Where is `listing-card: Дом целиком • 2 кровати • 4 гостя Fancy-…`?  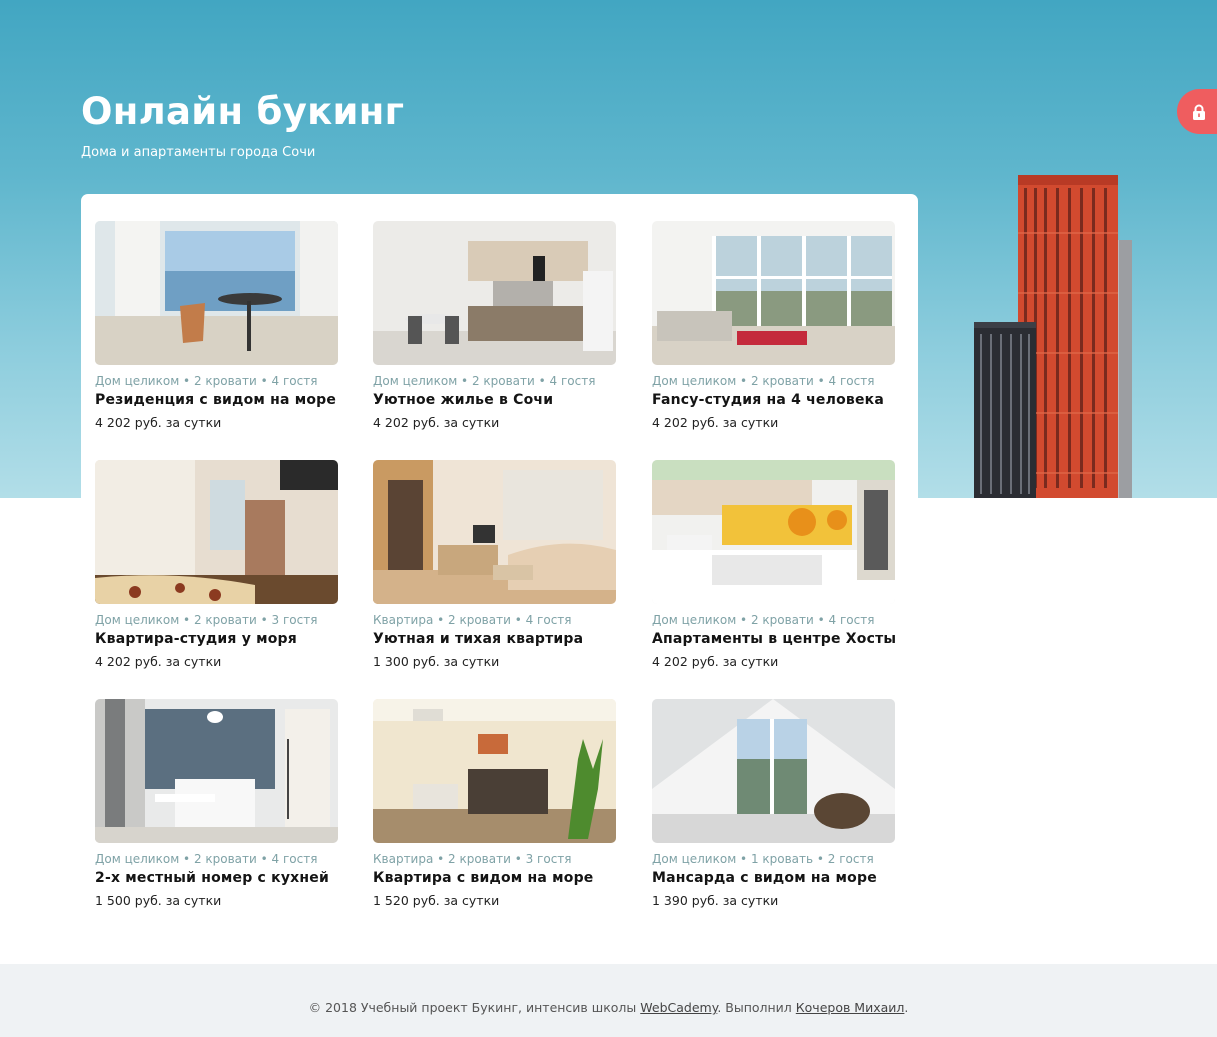
listing-card: Дом целиком • 2 кровати • 4 гостя Fancy-… is located at coordinates (773, 325).